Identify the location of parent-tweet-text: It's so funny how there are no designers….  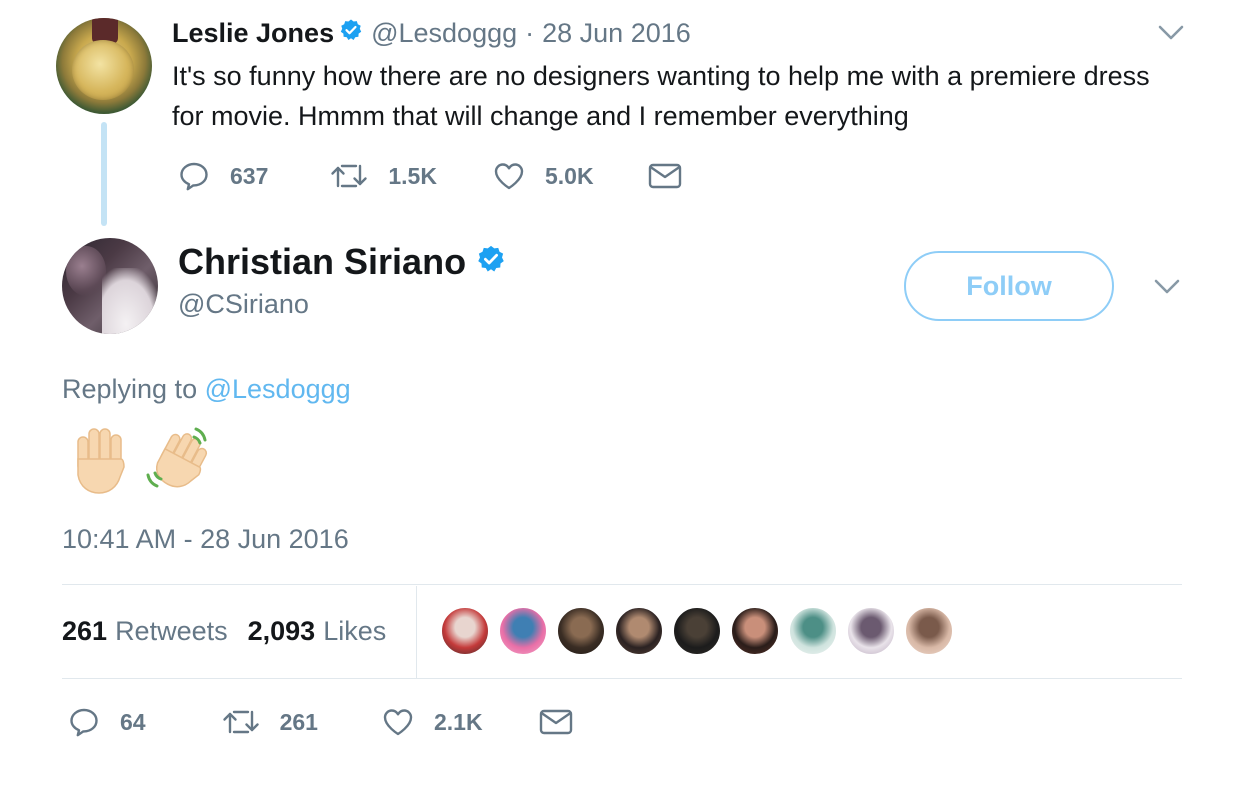
(661, 96).